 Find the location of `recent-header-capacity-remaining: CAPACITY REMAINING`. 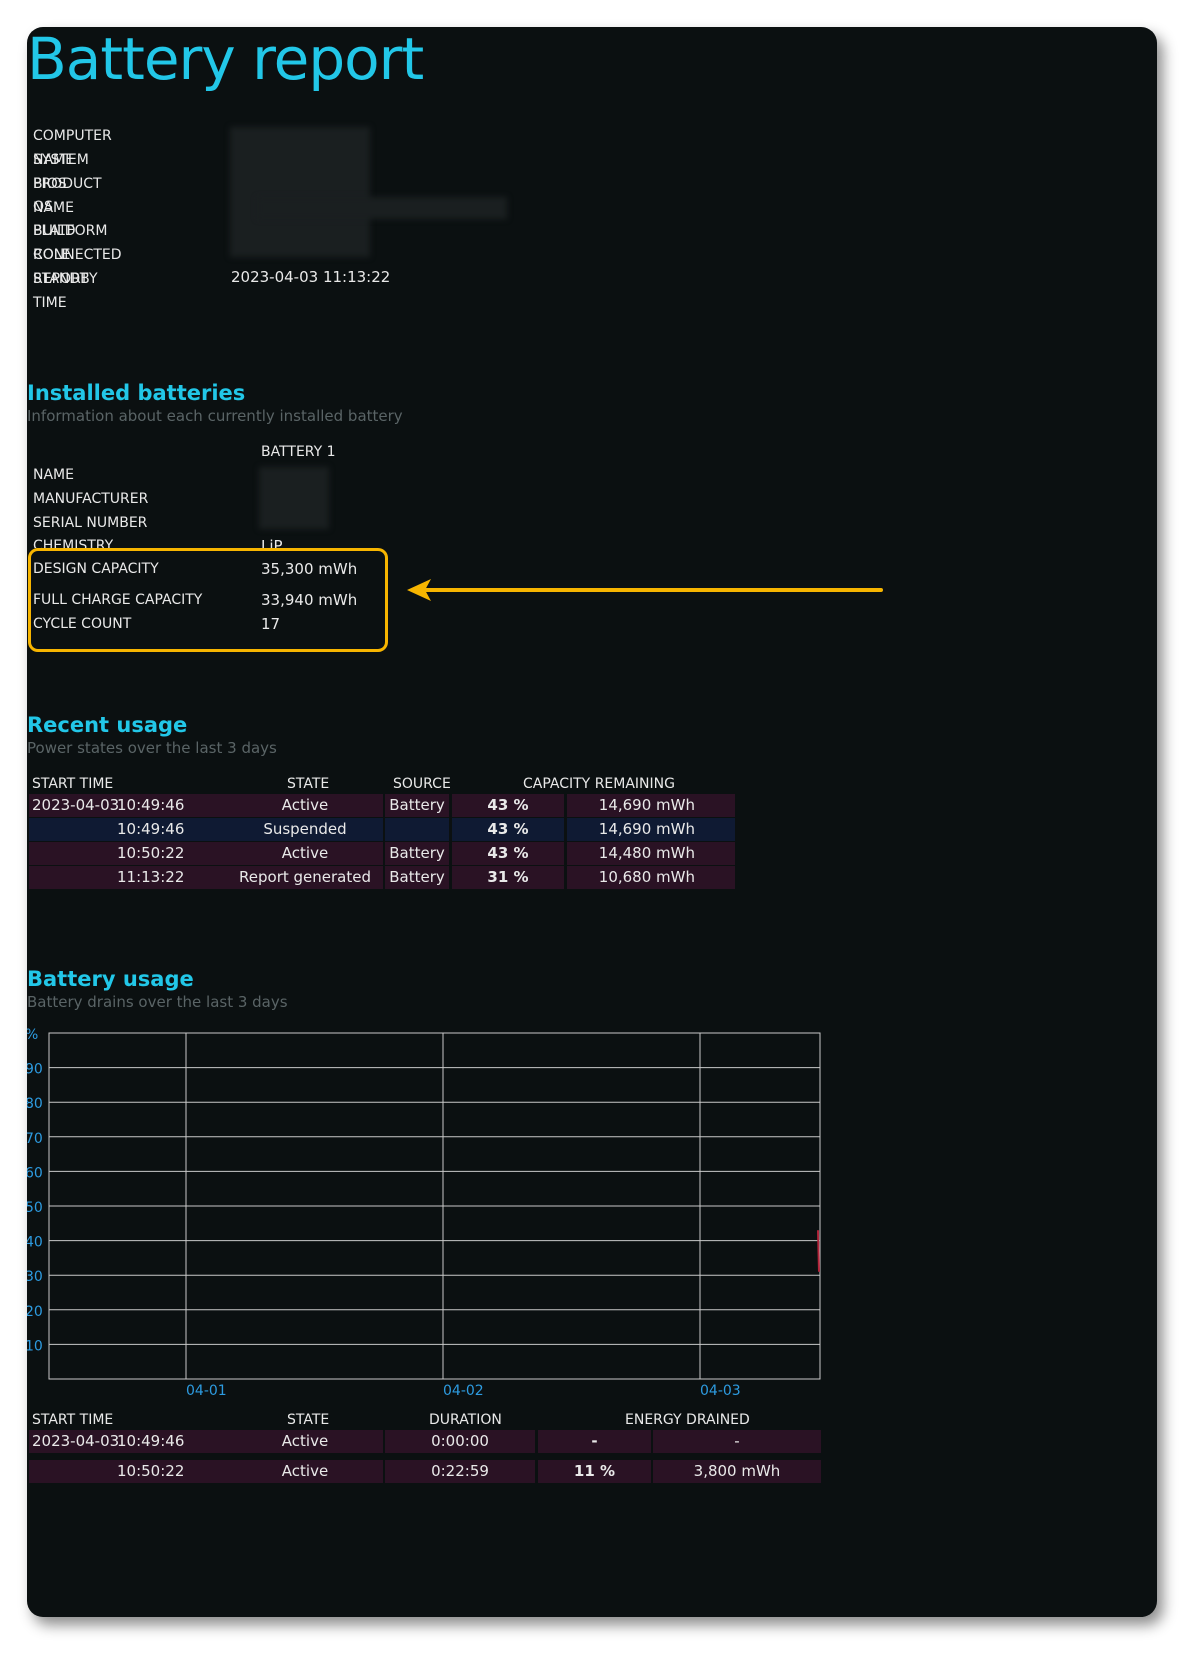

recent-header-capacity-remaining: CAPACITY REMAINING is located at coordinates (599, 784).